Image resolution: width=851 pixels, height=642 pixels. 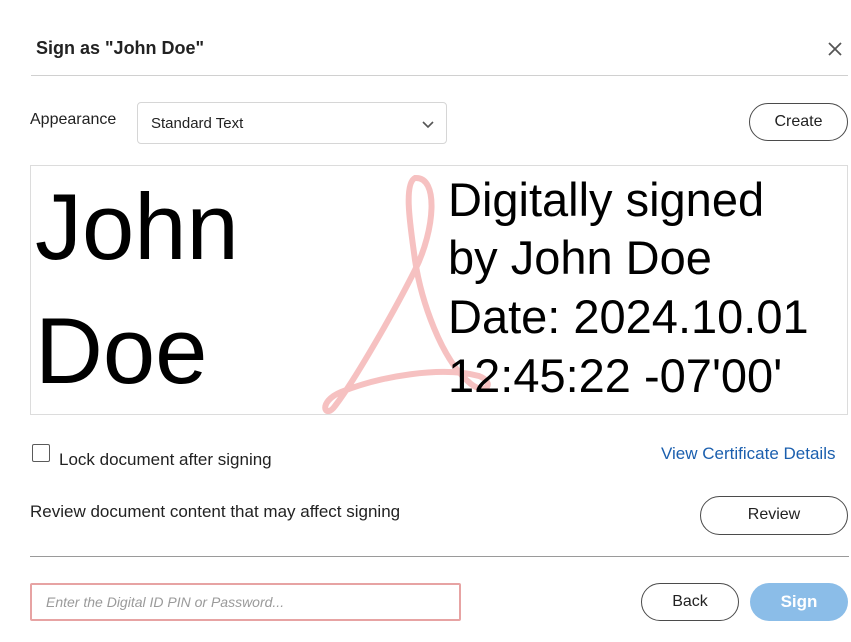 What do you see at coordinates (606, 199) in the screenshot?
I see `signature-detail-line: Digitally signed` at bounding box center [606, 199].